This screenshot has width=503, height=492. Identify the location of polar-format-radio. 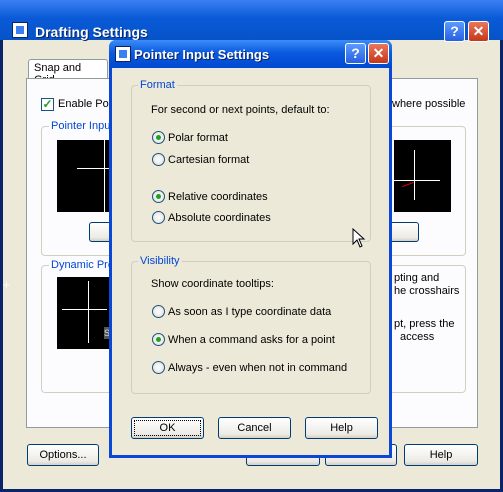
(158, 137).